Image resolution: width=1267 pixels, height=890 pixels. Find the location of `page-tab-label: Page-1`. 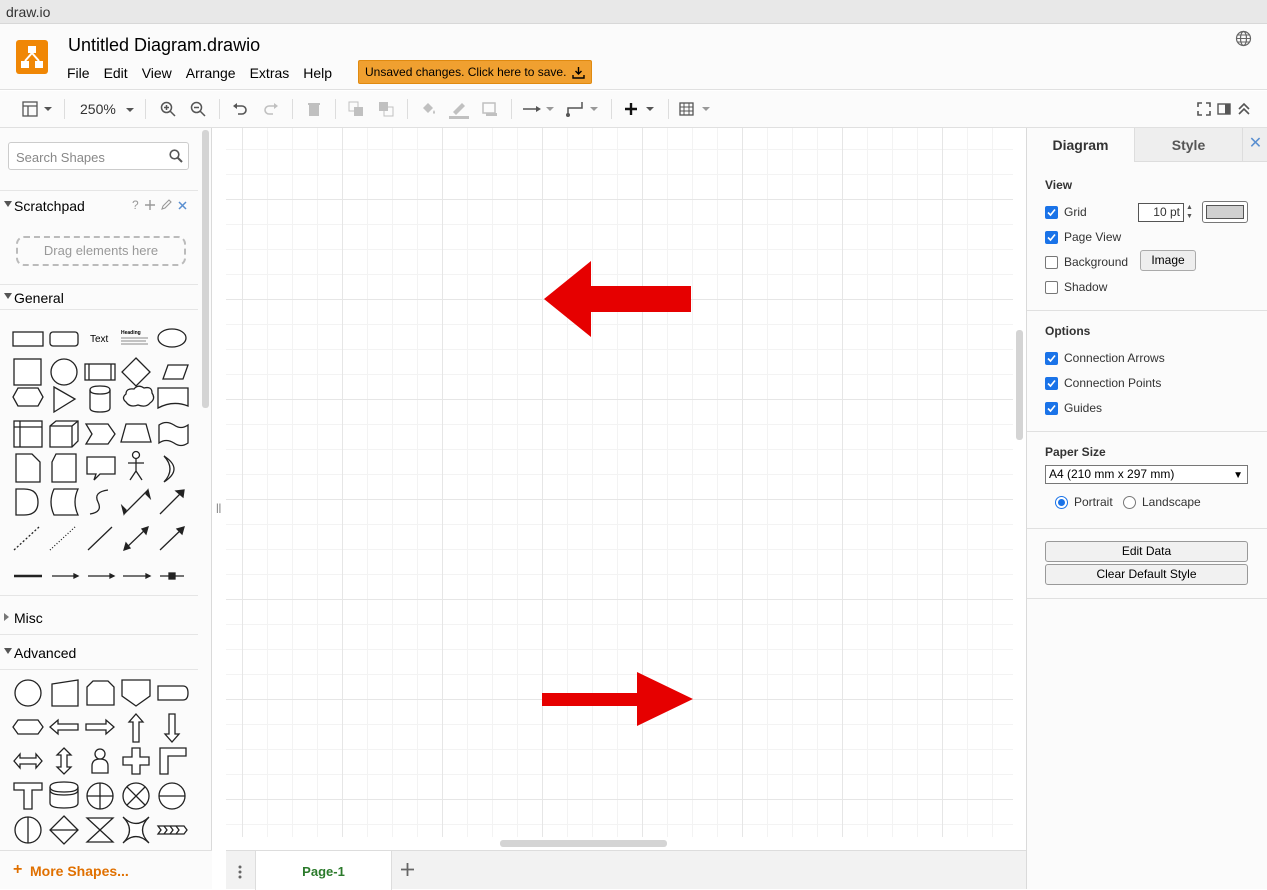

page-tab-label: Page-1 is located at coordinates (323, 871).